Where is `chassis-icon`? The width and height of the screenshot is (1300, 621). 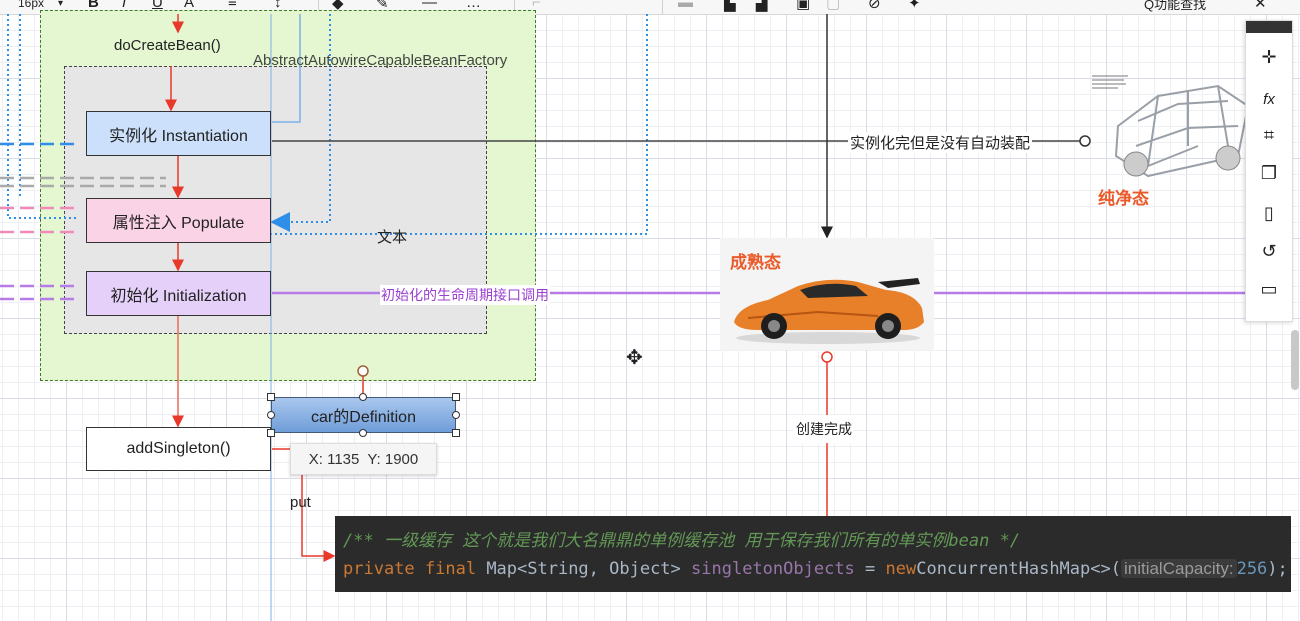
chassis-icon is located at coordinates (1171, 126).